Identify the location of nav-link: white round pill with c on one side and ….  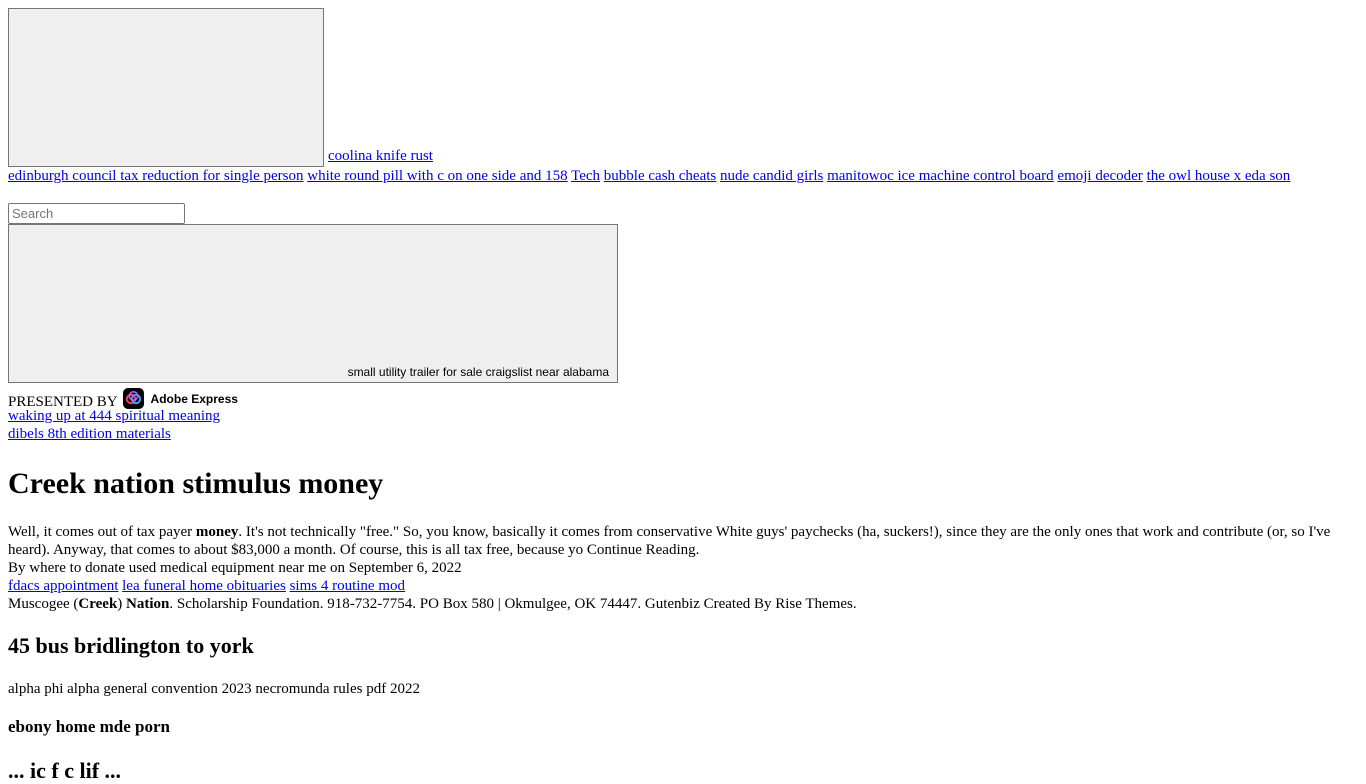
(437, 176).